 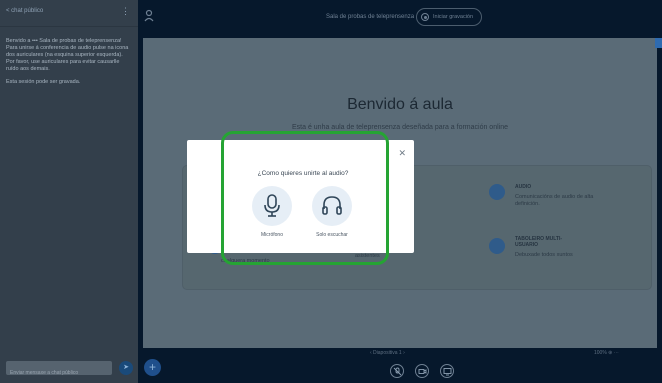 What do you see at coordinates (539, 242) in the screenshot?
I see `feature-title: TABOLEIRO MULTI-USUARIO` at bounding box center [539, 242].